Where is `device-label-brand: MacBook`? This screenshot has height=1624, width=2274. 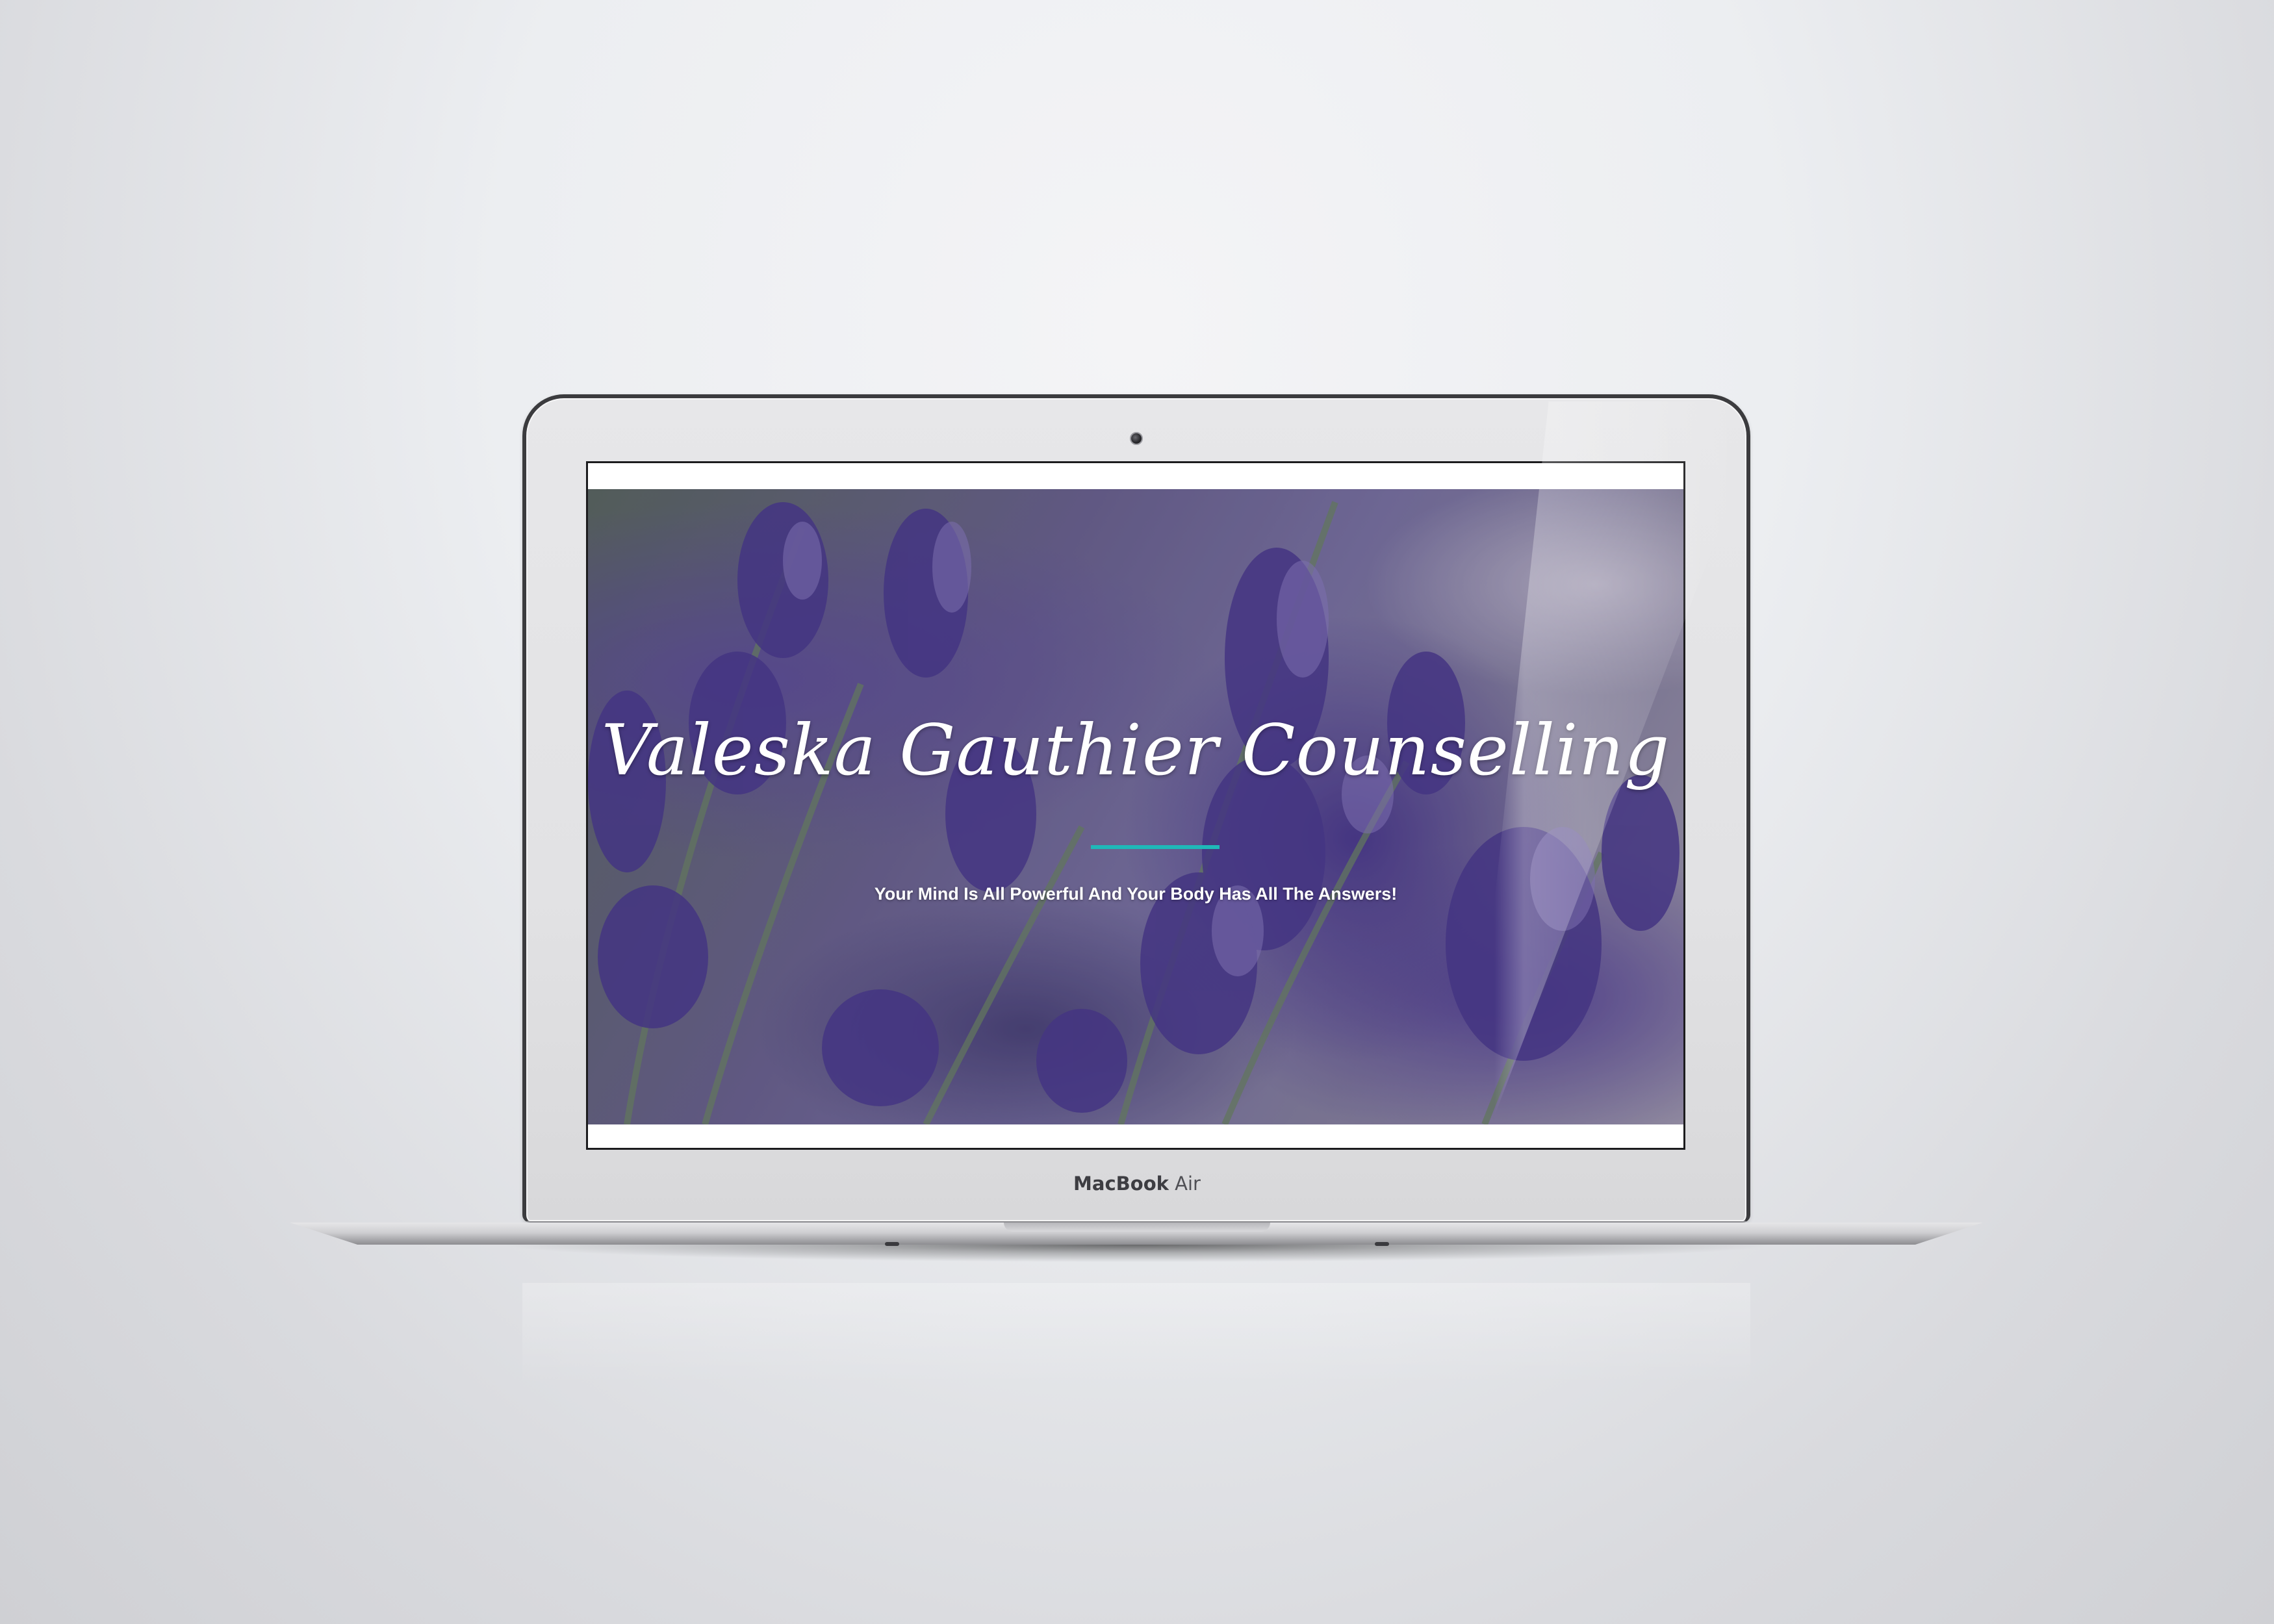
device-label-brand: MacBook is located at coordinates (1121, 1184).